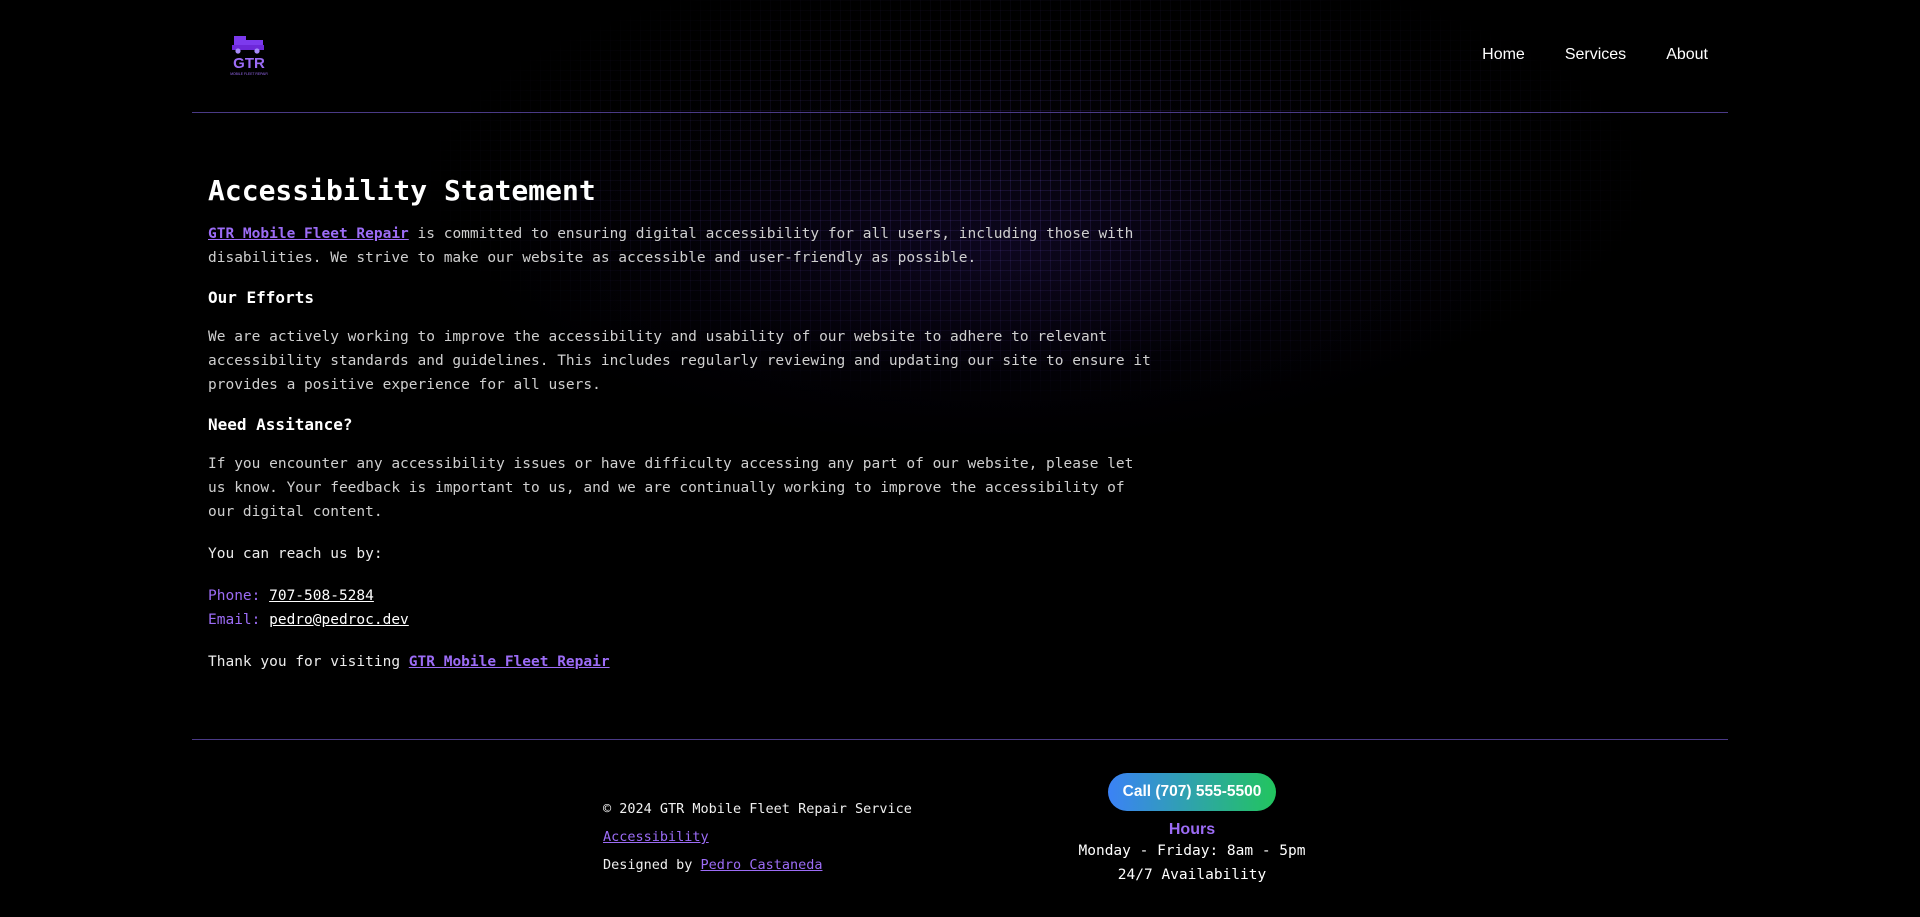 This screenshot has width=1920, height=917. I want to click on reach-us-text: You can reach us by:, so click(295, 553).